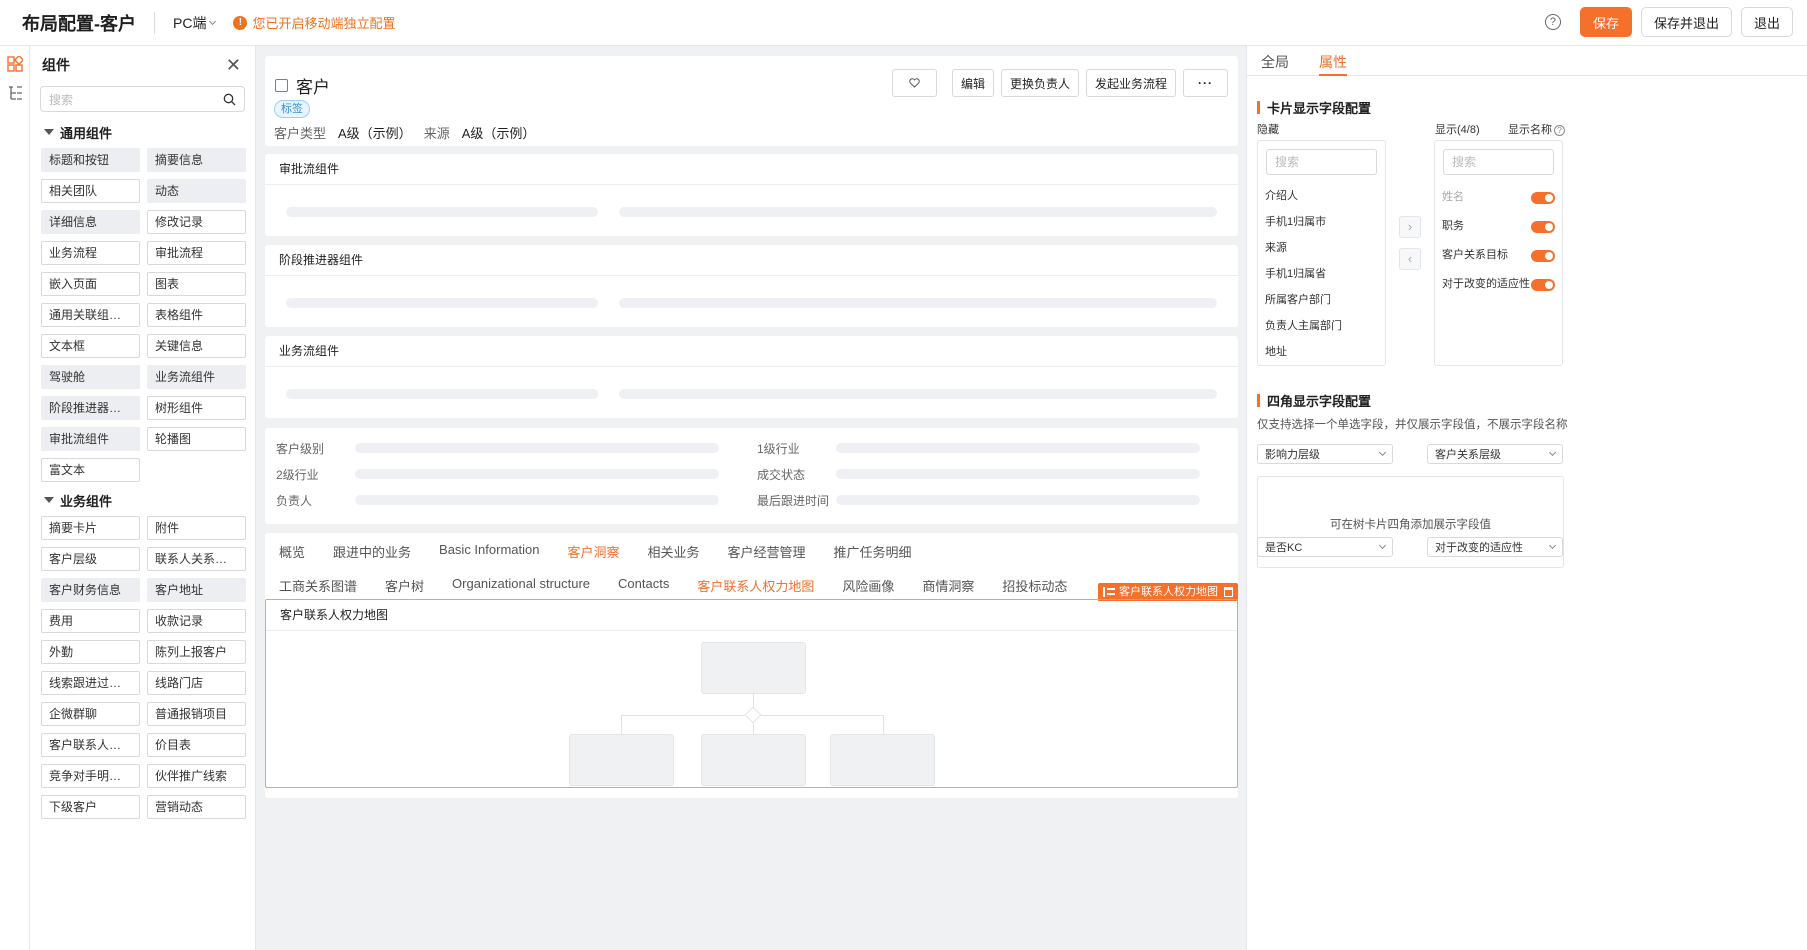  I want to click on approval-flow-section: 审批流组件, so click(751, 195).